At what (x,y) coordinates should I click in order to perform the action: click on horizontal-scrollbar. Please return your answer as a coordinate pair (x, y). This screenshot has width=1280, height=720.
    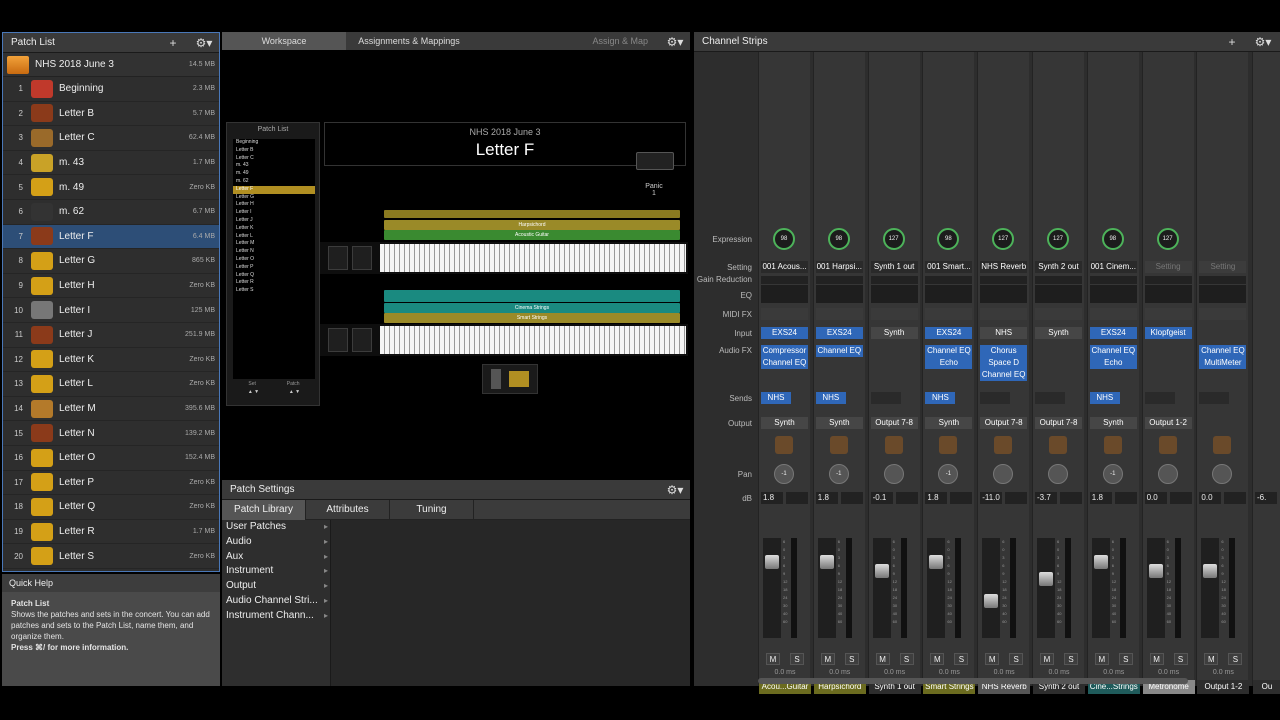
    Looking at the image, I should click on (973, 681).